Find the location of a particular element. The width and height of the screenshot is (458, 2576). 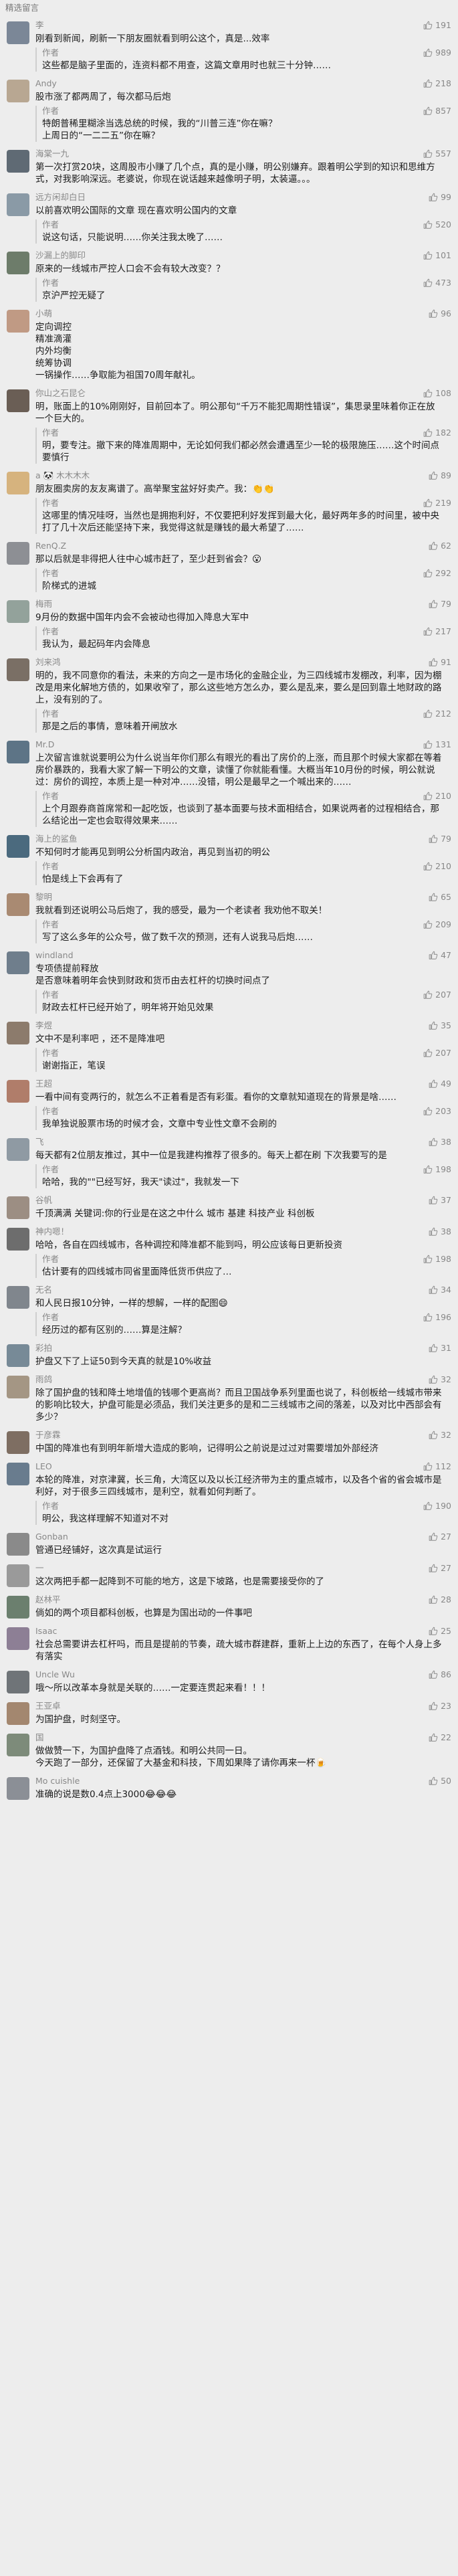

like-count: 207 is located at coordinates (443, 995).